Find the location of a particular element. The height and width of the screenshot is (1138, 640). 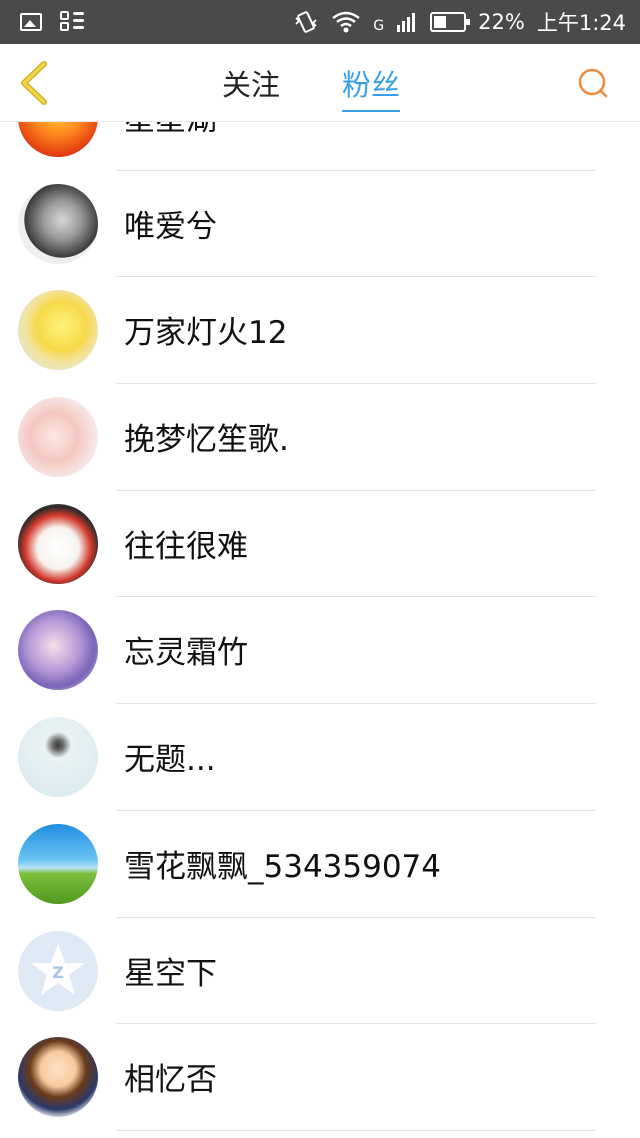

tab-fans-label: 粉丝 is located at coordinates (371, 85).